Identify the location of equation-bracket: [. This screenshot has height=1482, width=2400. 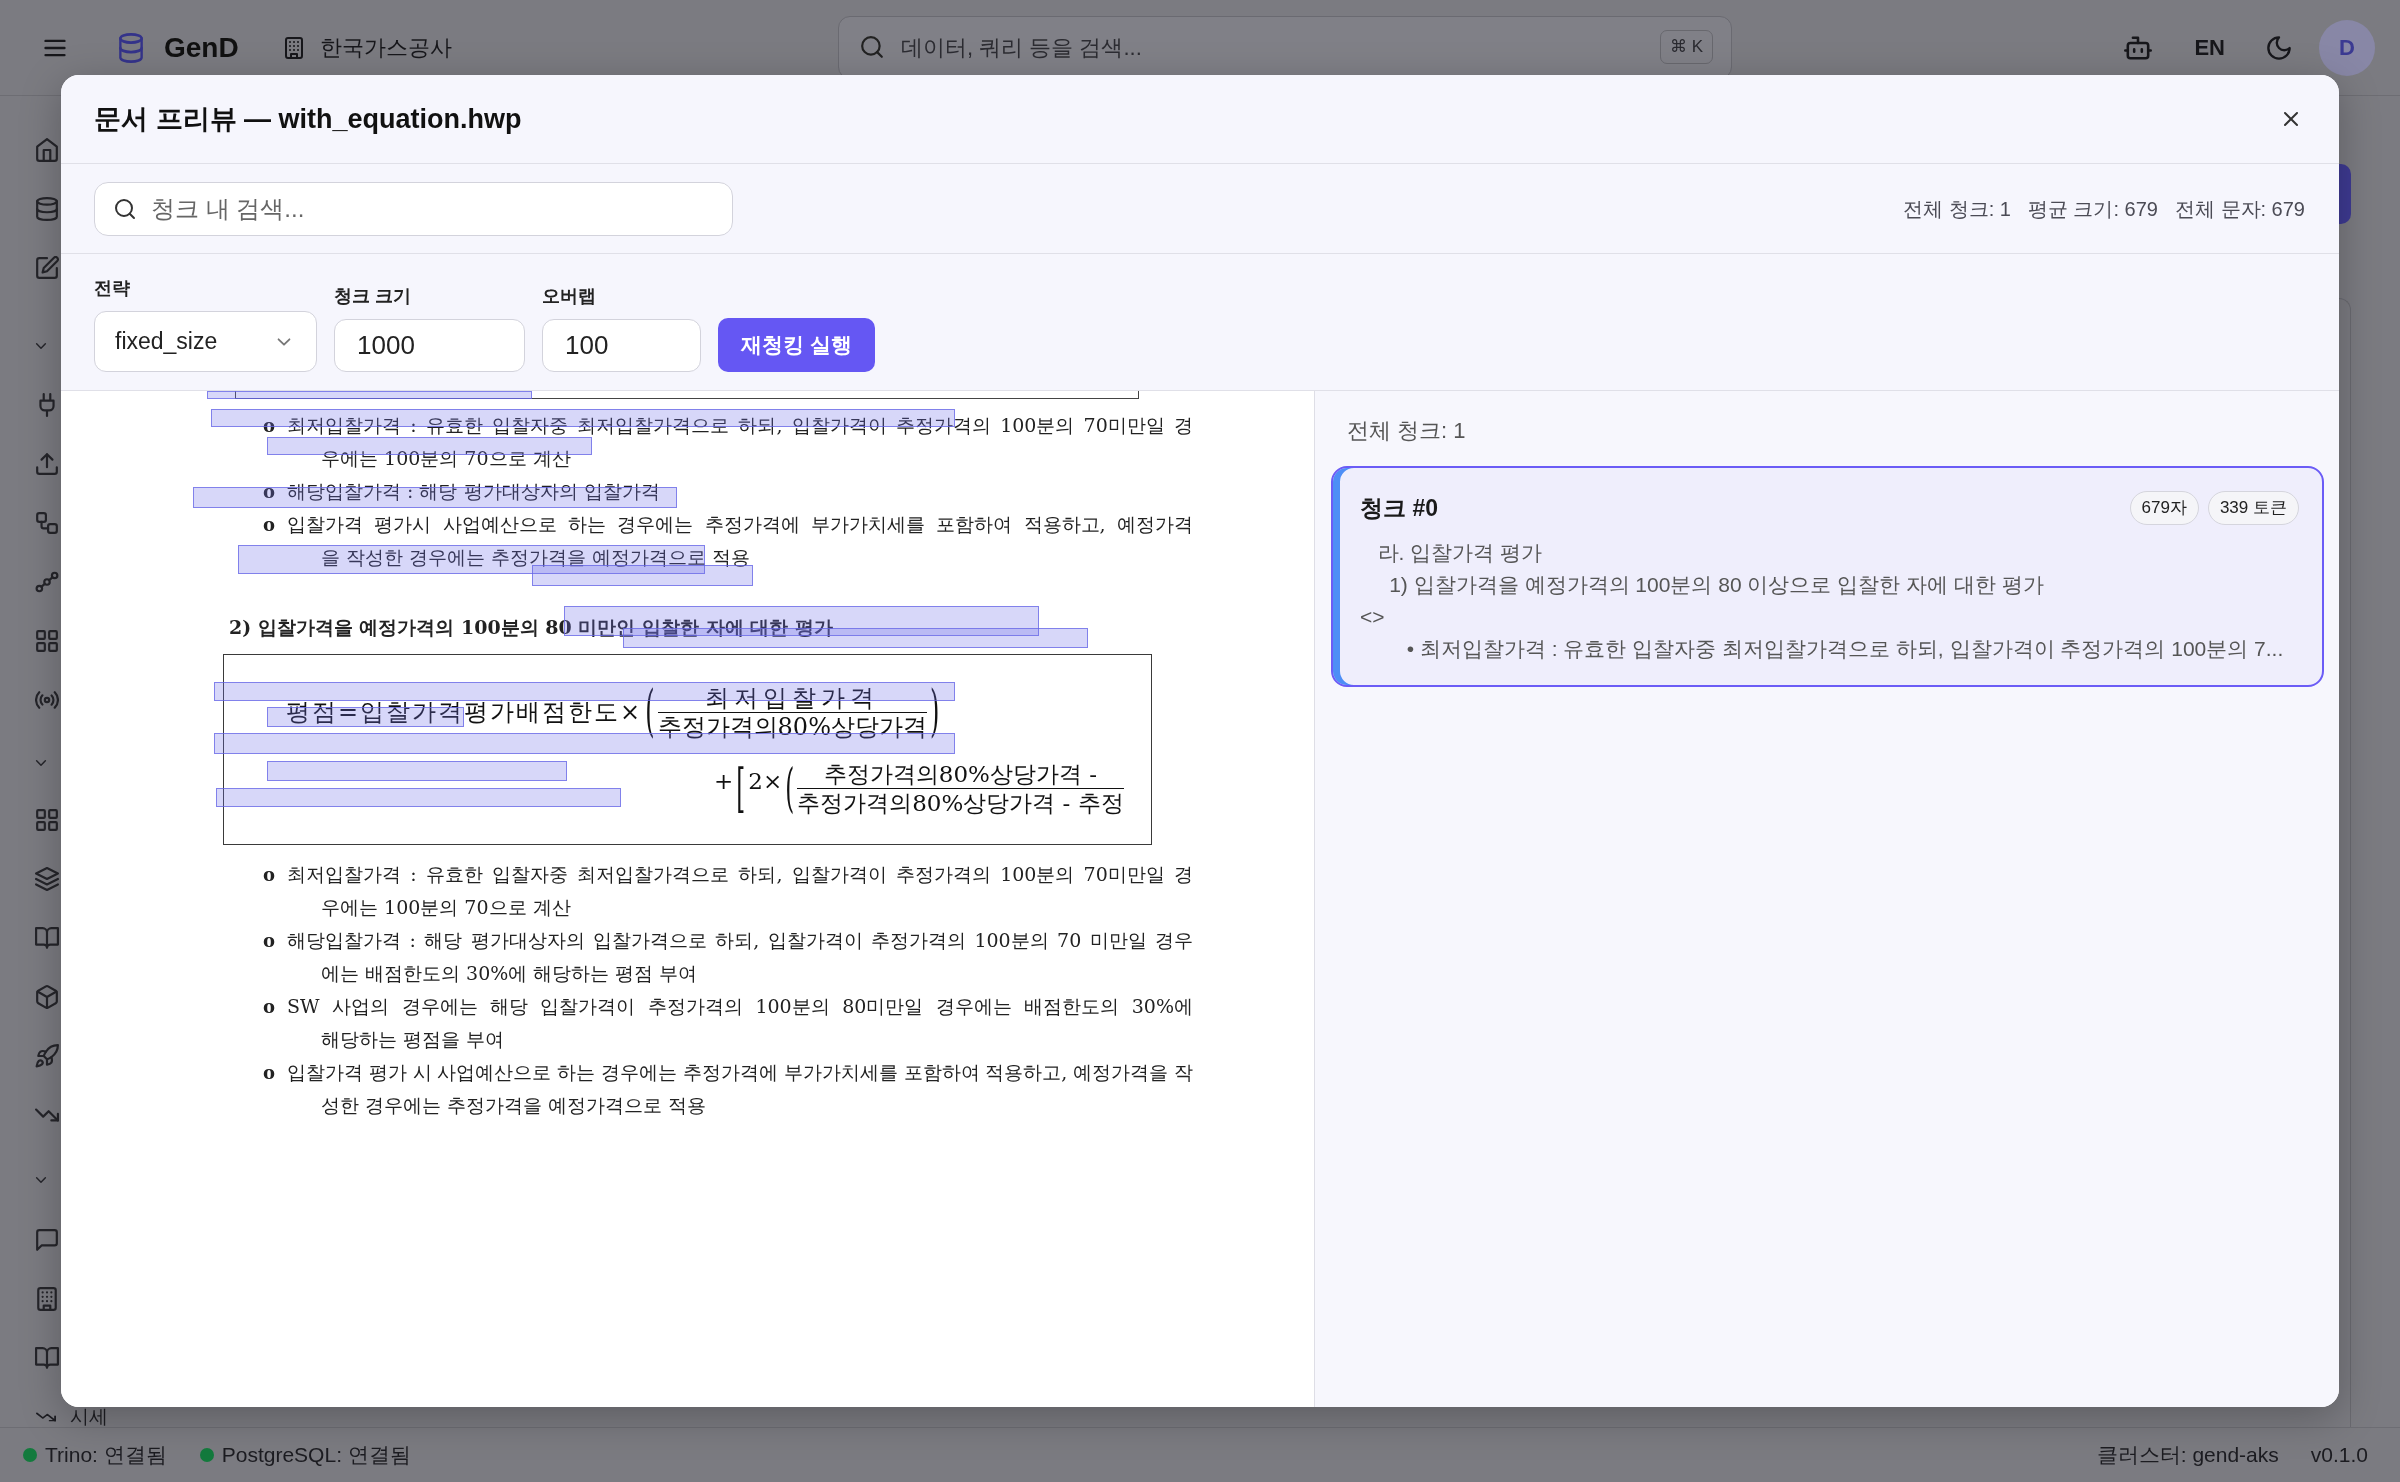
(741, 788).